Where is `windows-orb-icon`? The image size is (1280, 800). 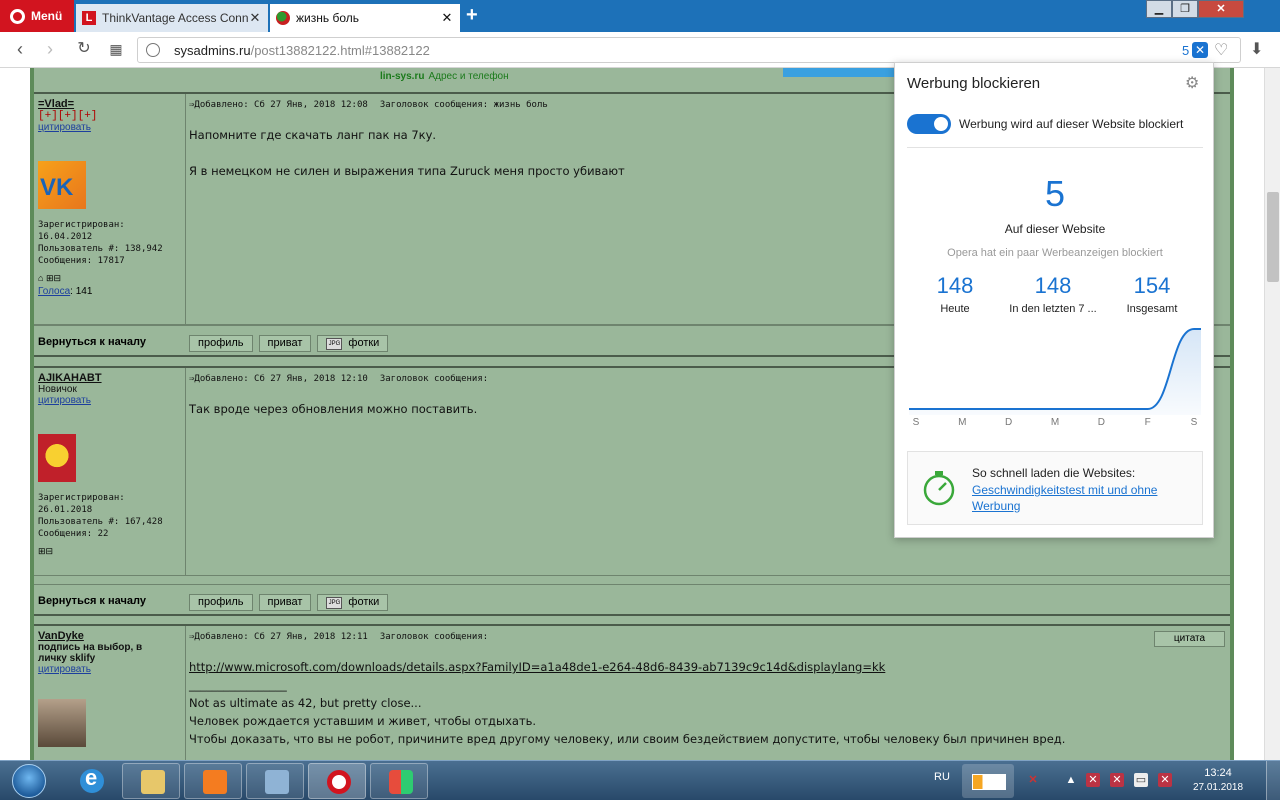 windows-orb-icon is located at coordinates (29, 781).